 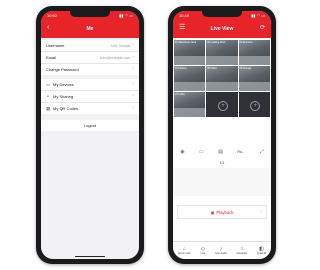 I want to click on menu-row: ▦ My QR Codes ›, so click(x=90, y=108).